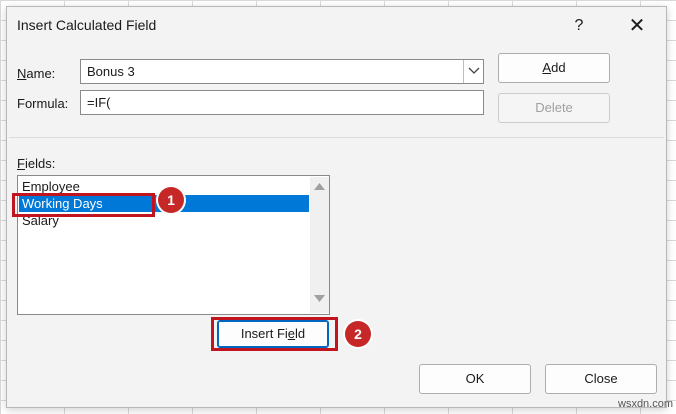 The width and height of the screenshot is (676, 414). I want to click on list-item: Salary, so click(164, 220).